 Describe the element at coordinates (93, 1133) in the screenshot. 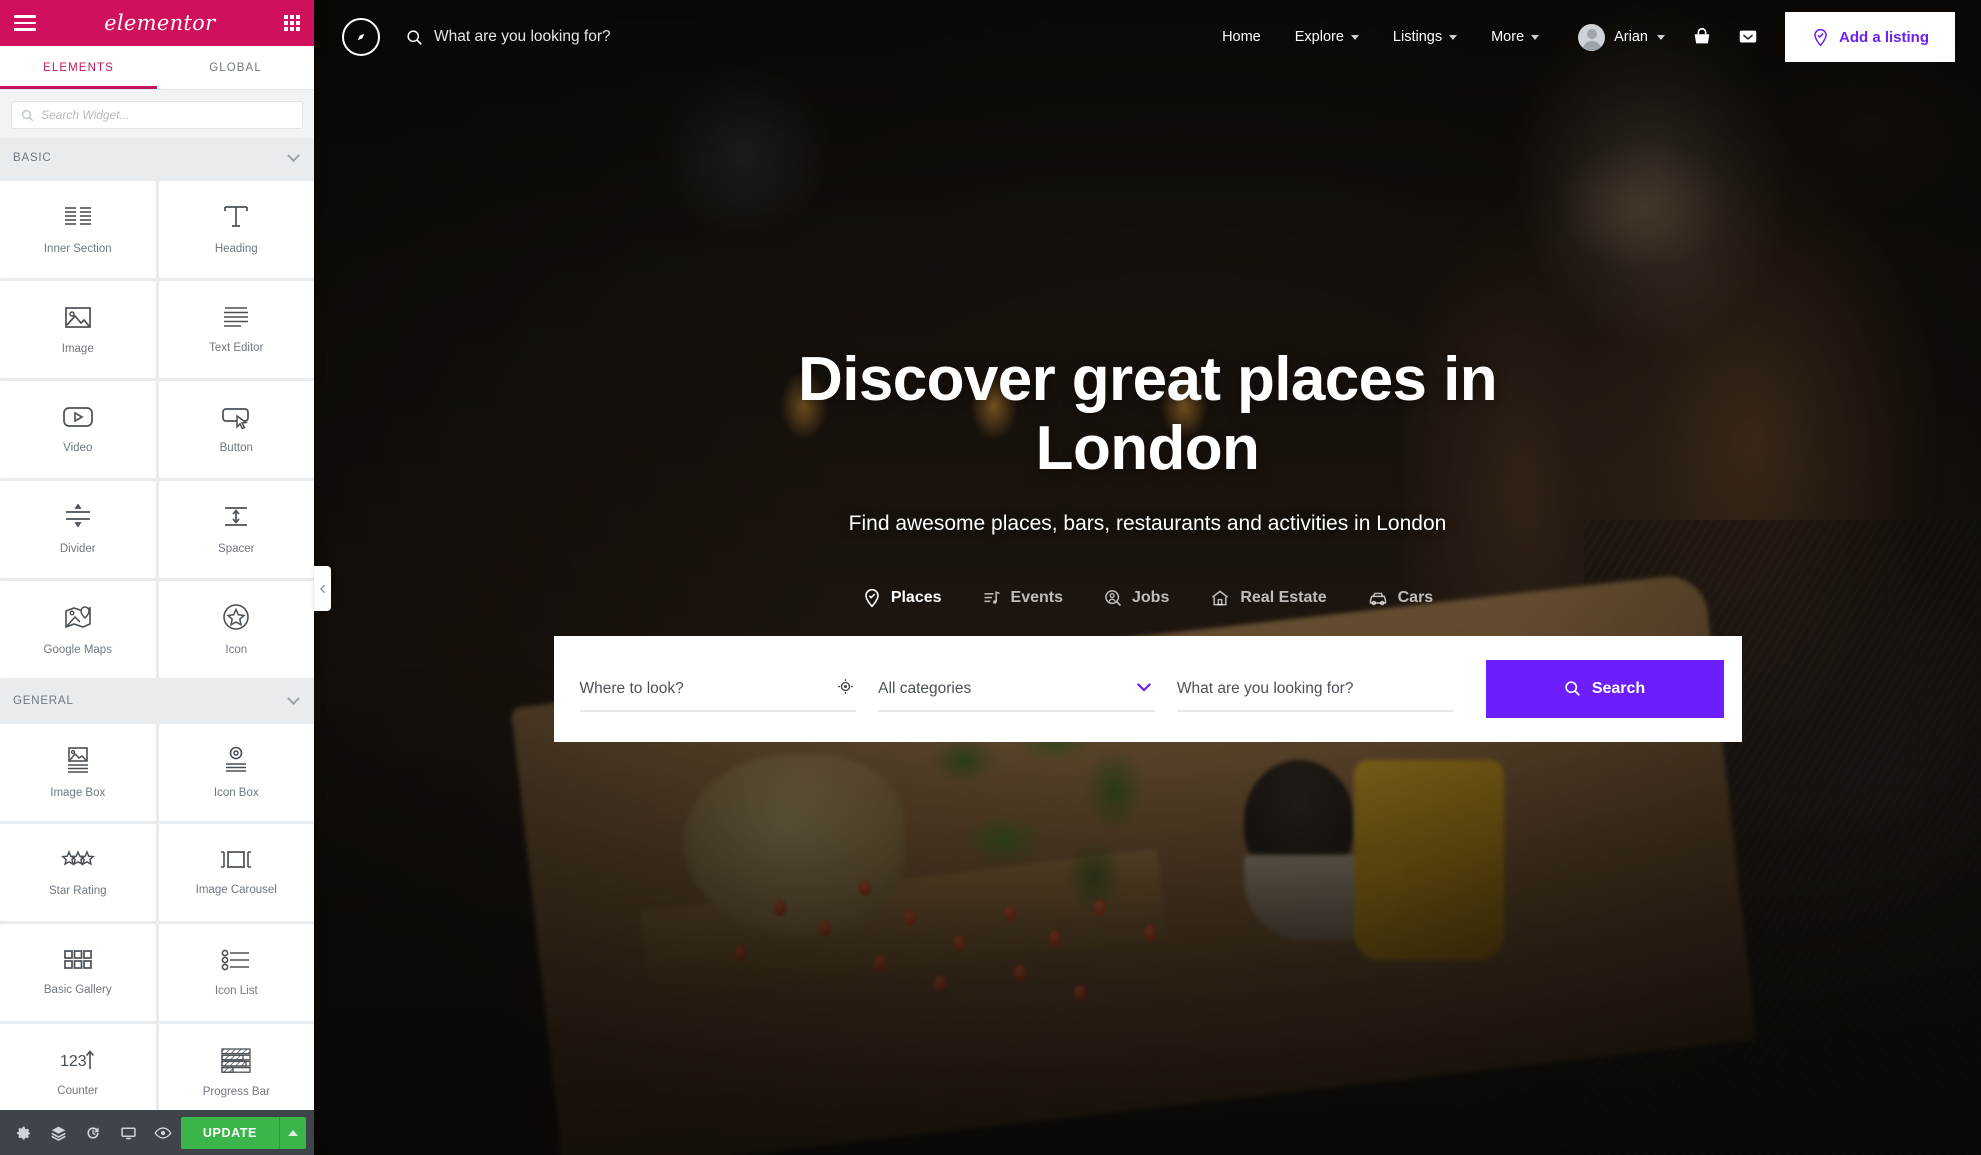

I see `history-clock-icon` at that location.